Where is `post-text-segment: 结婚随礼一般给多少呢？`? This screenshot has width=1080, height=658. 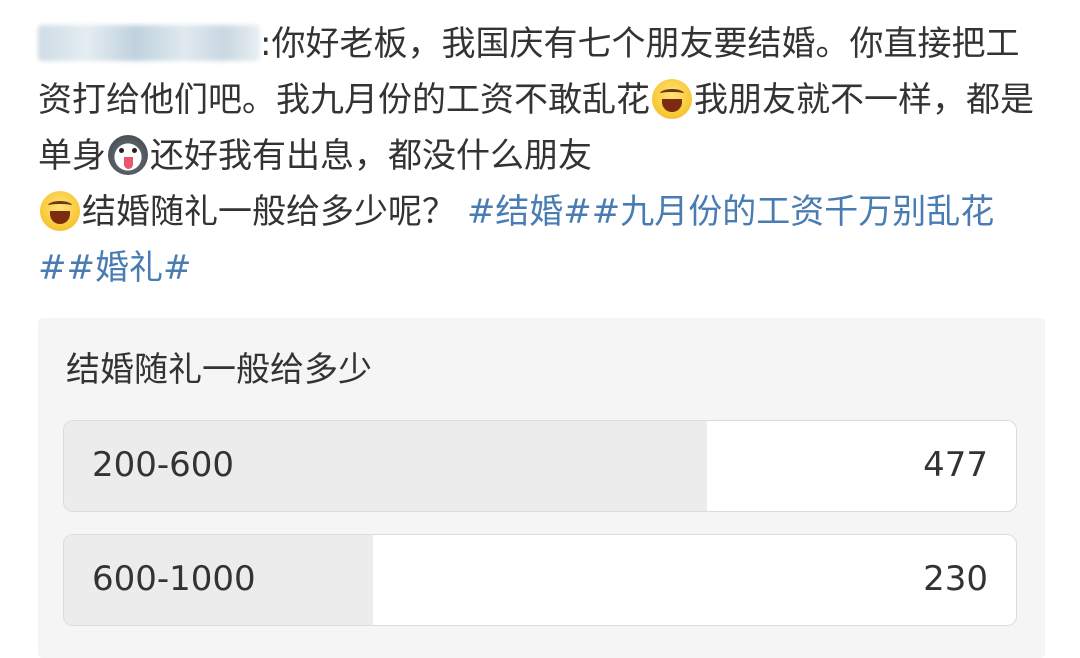
post-text-segment: 结婚随礼一般给多少呢？ is located at coordinates (269, 212).